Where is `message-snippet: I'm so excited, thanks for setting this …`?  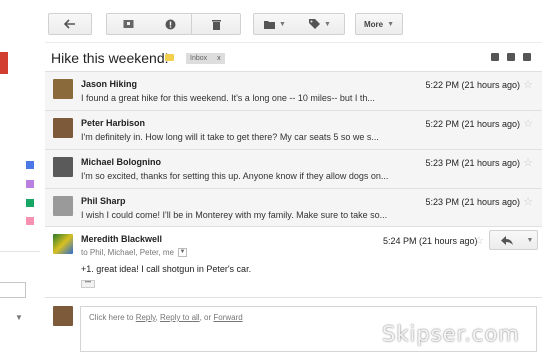 message-snippet: I'm so excited, thanks for setting this … is located at coordinates (235, 176).